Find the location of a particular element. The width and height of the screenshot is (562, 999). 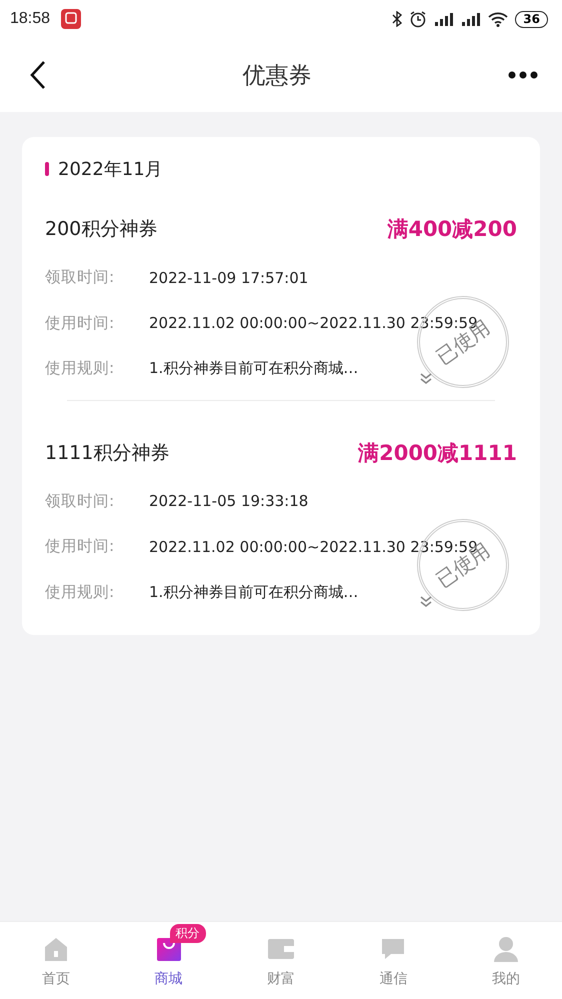

bluetooth-icon is located at coordinates (397, 19).